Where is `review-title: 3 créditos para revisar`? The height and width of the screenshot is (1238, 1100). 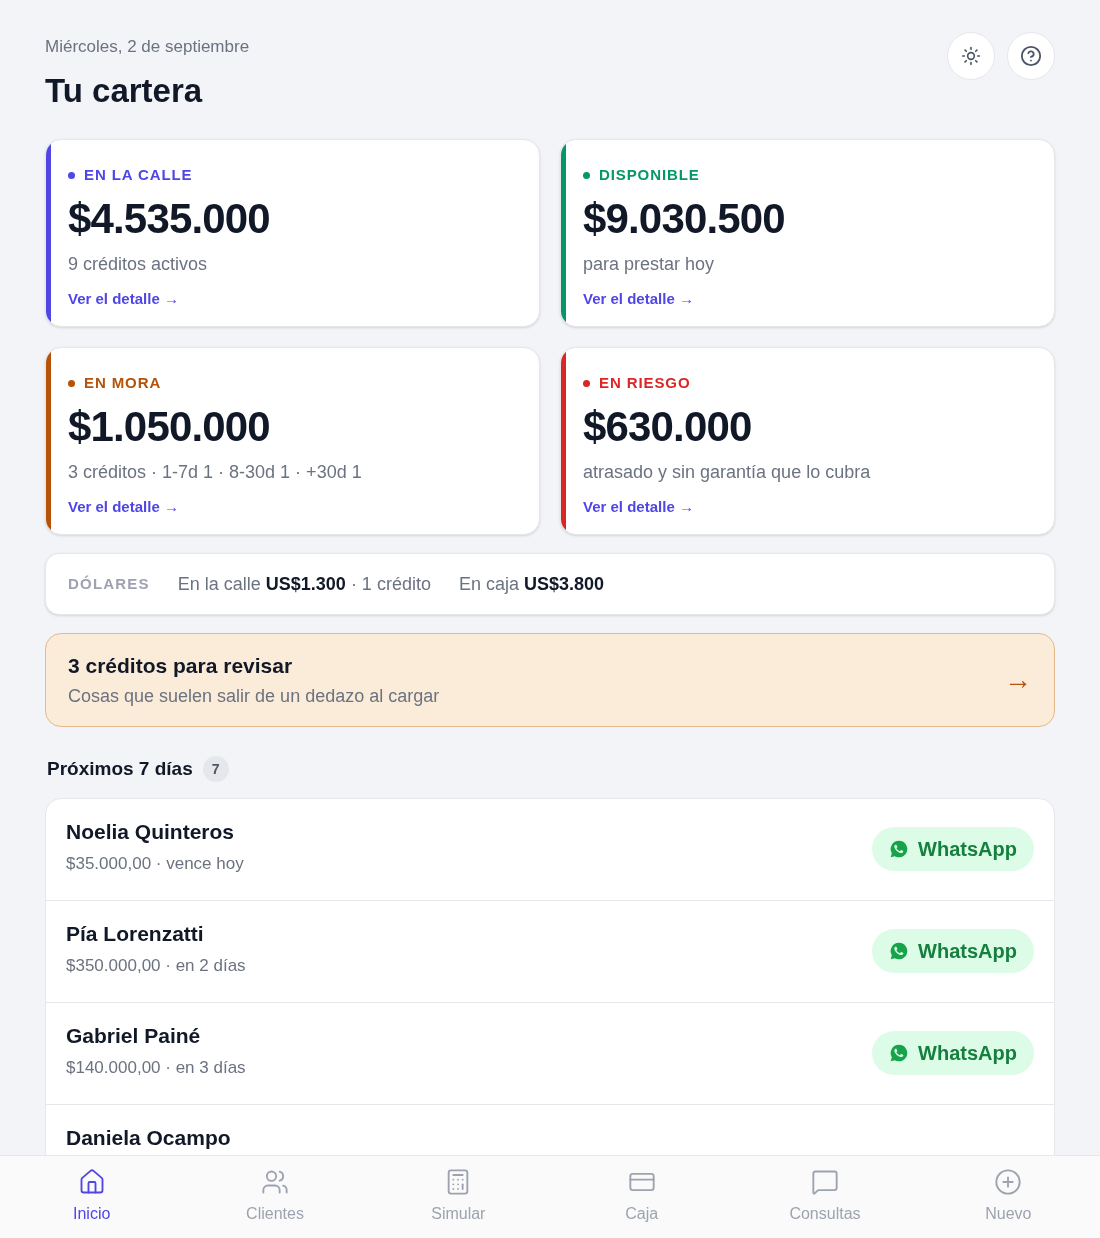 review-title: 3 créditos para revisar is located at coordinates (181, 665).